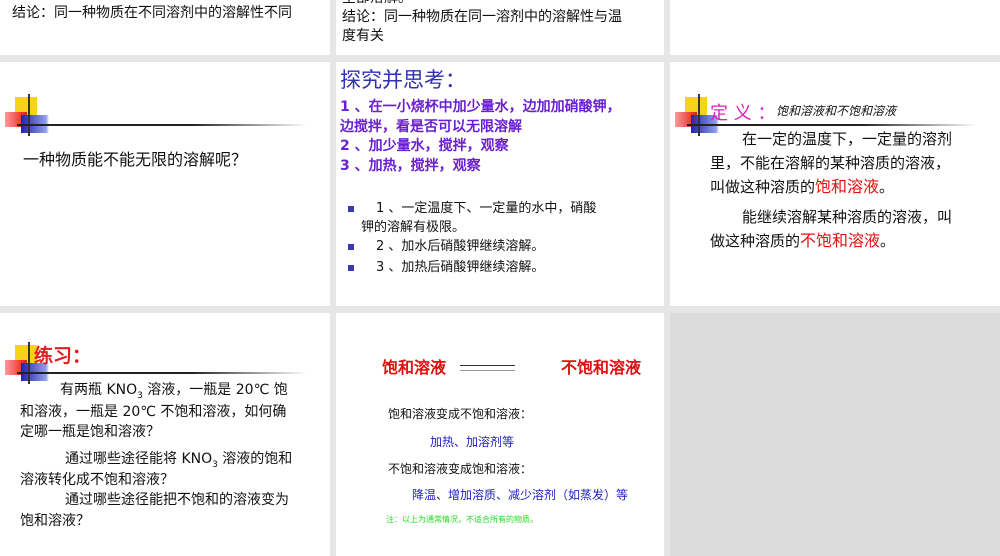 Image resolution: width=1000 pixels, height=556 pixels. Describe the element at coordinates (763, 187) in the screenshot. I see `text: 叫做这种溶质的` at that location.